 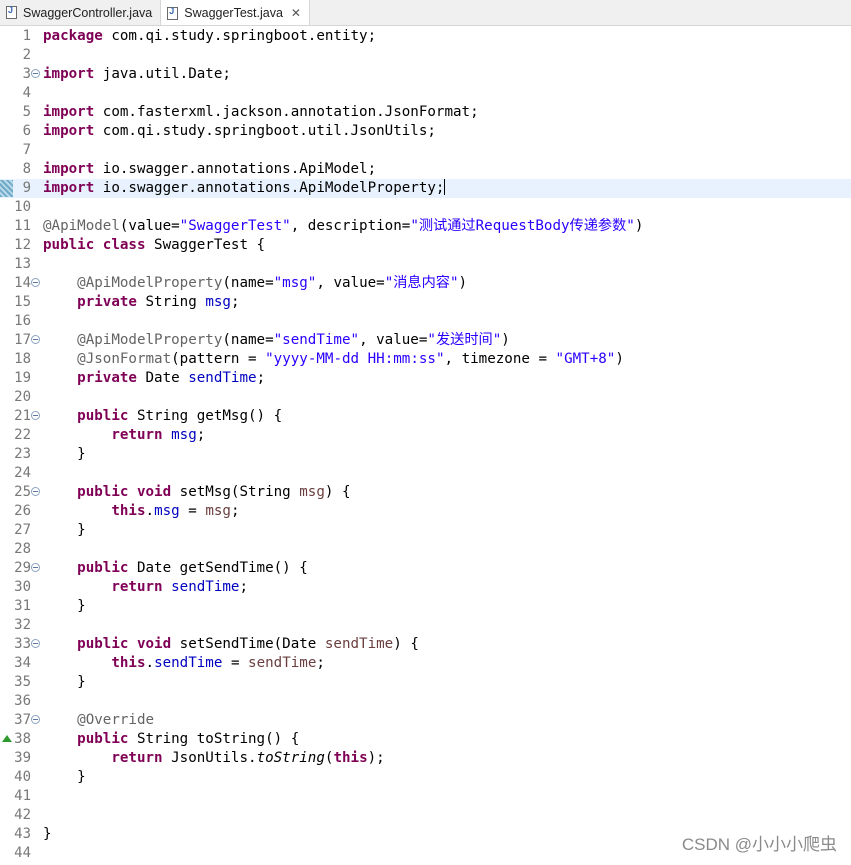 I want to click on code-token: "msg", so click(x=295, y=283).